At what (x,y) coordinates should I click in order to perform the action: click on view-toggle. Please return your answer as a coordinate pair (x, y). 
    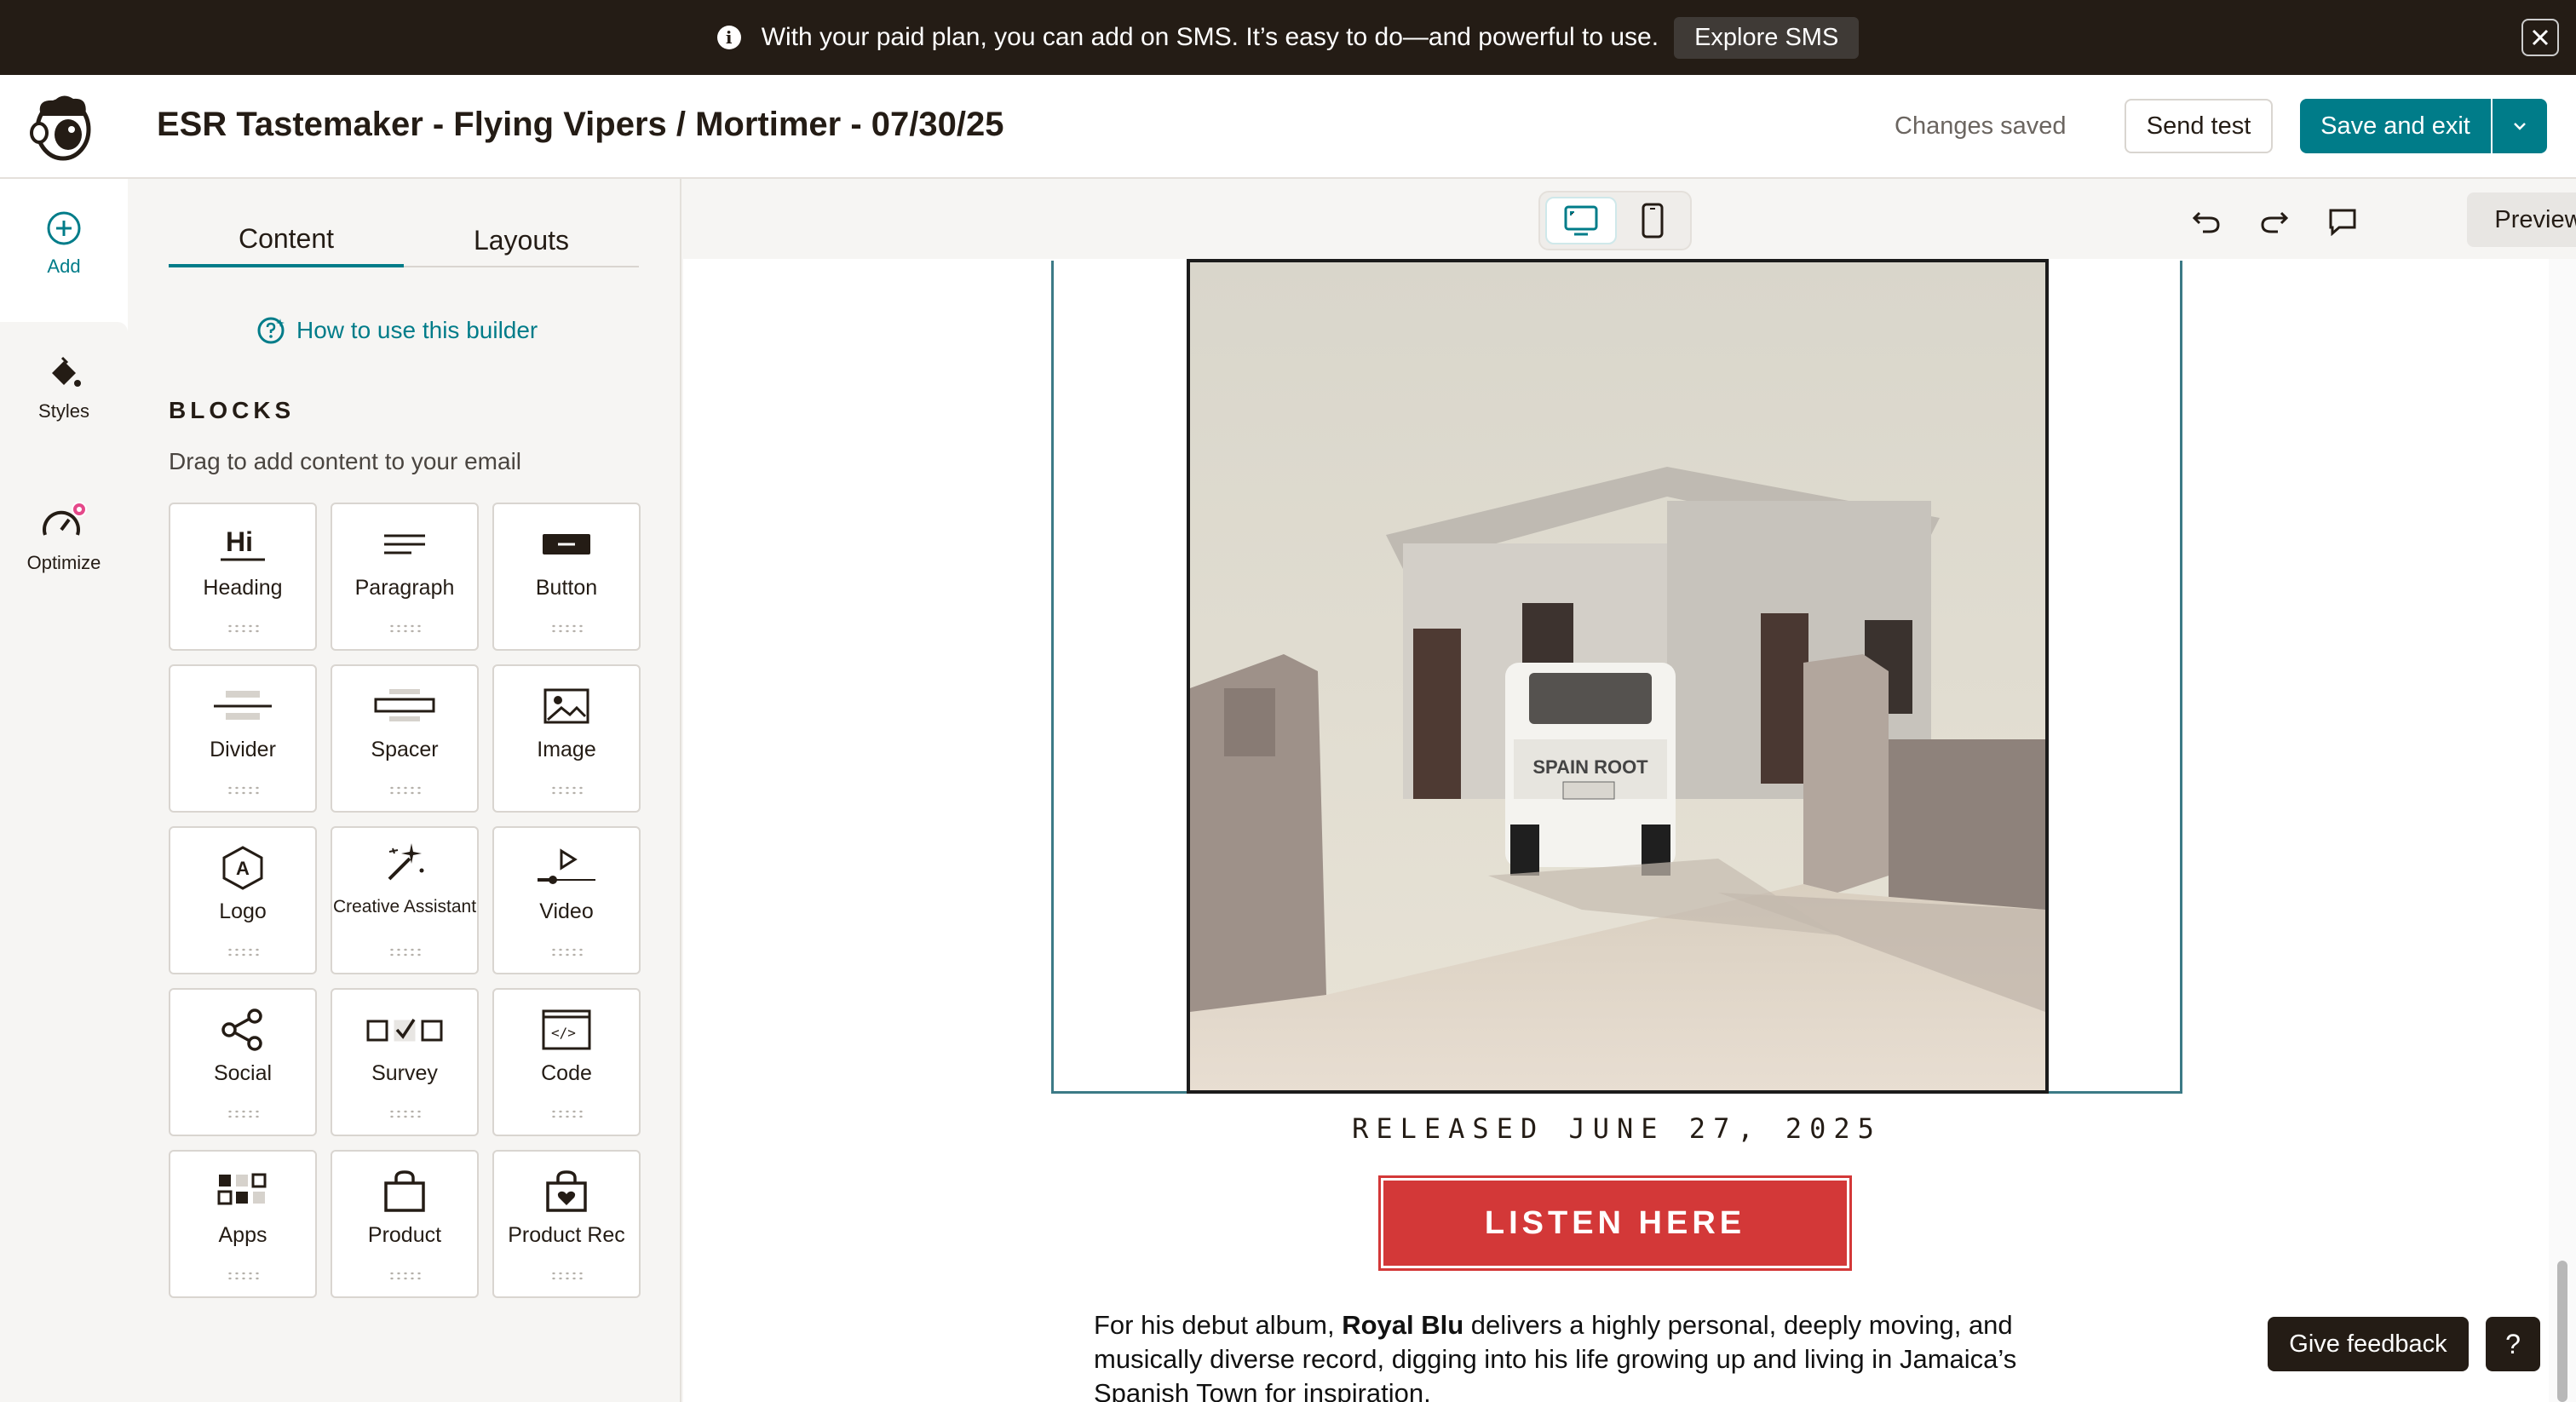
    Looking at the image, I should click on (1615, 220).